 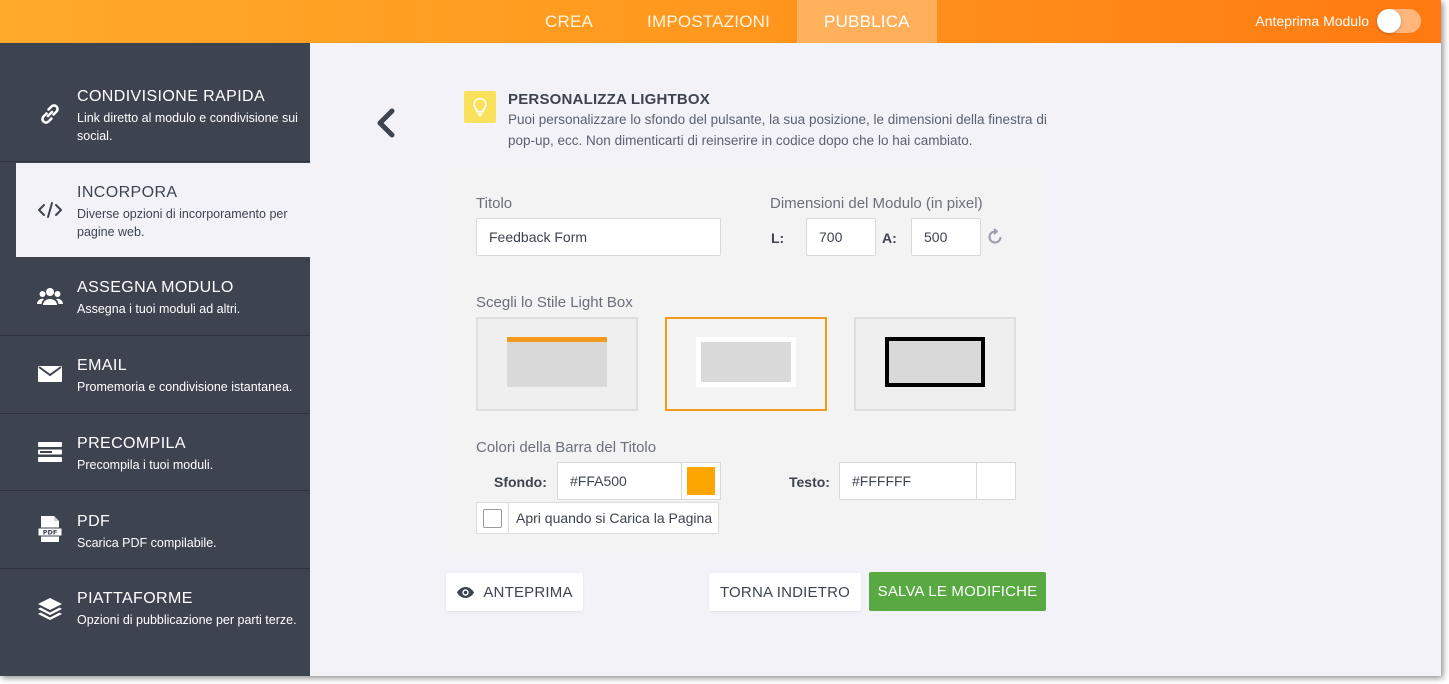 I want to click on save-changes-button: SALVA LE MODIFICHE, so click(x=957, y=591).